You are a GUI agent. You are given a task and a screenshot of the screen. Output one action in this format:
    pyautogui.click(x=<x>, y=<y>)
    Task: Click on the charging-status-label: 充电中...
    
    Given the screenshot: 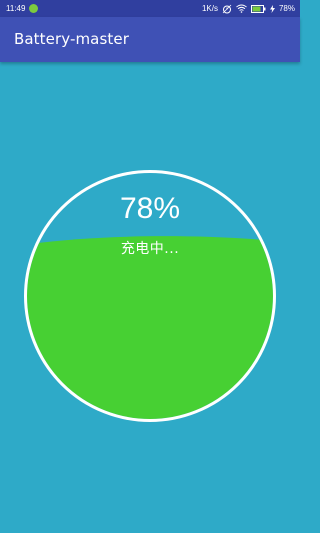 What is the action you would take?
    pyautogui.click(x=150, y=249)
    